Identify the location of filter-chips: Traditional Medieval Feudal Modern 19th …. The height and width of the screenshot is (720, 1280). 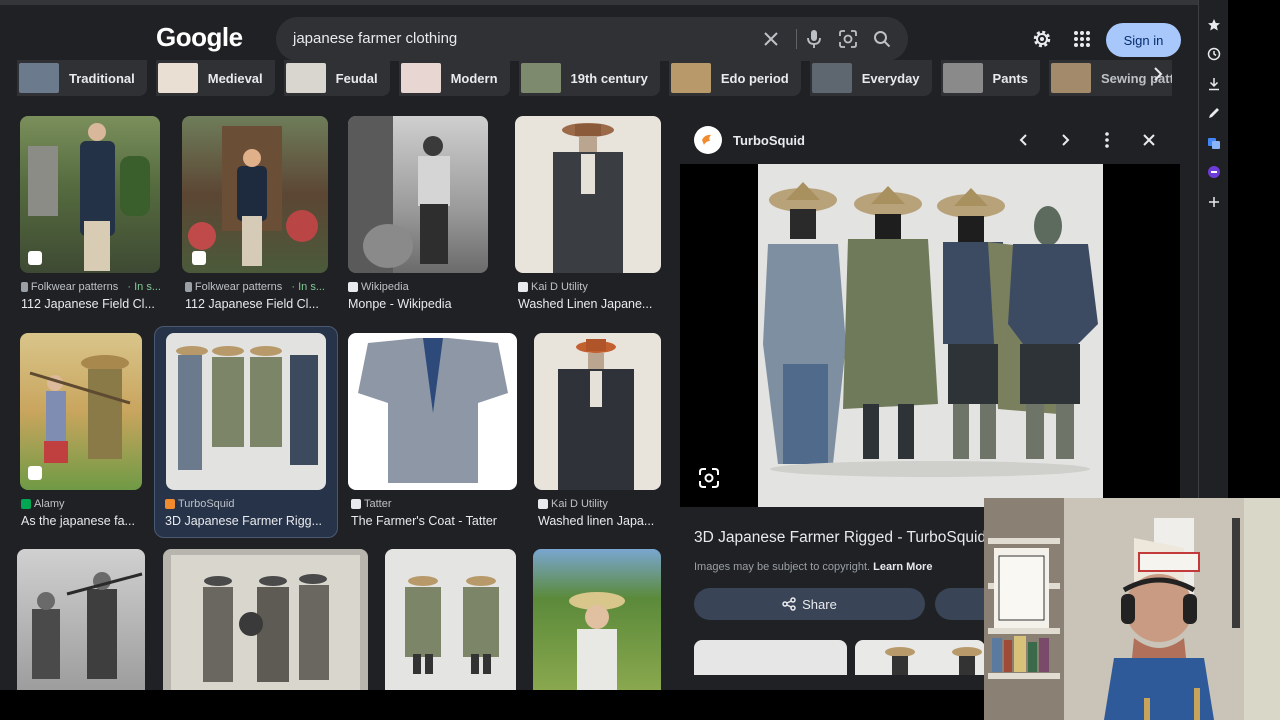
(594, 78).